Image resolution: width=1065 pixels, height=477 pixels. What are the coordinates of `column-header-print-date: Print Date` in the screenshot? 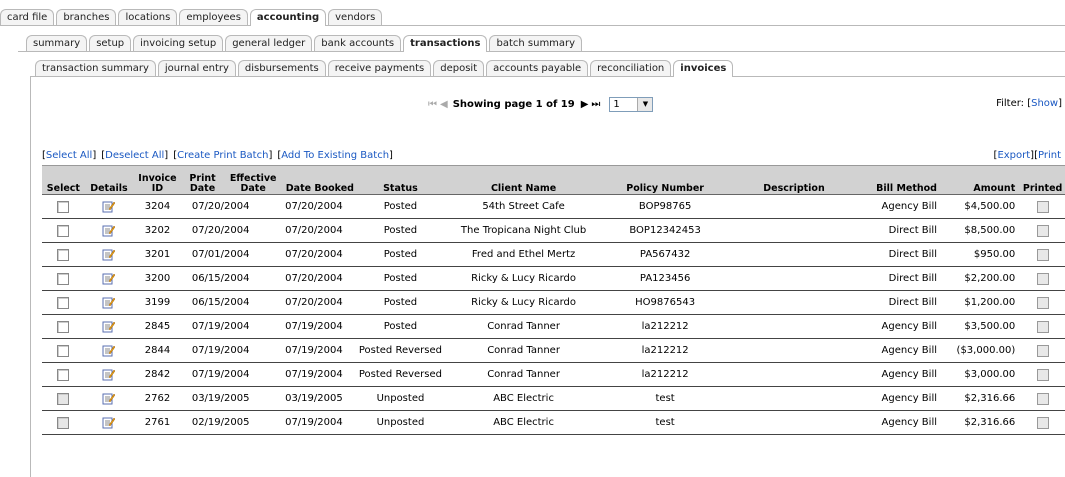 It's located at (202, 180).